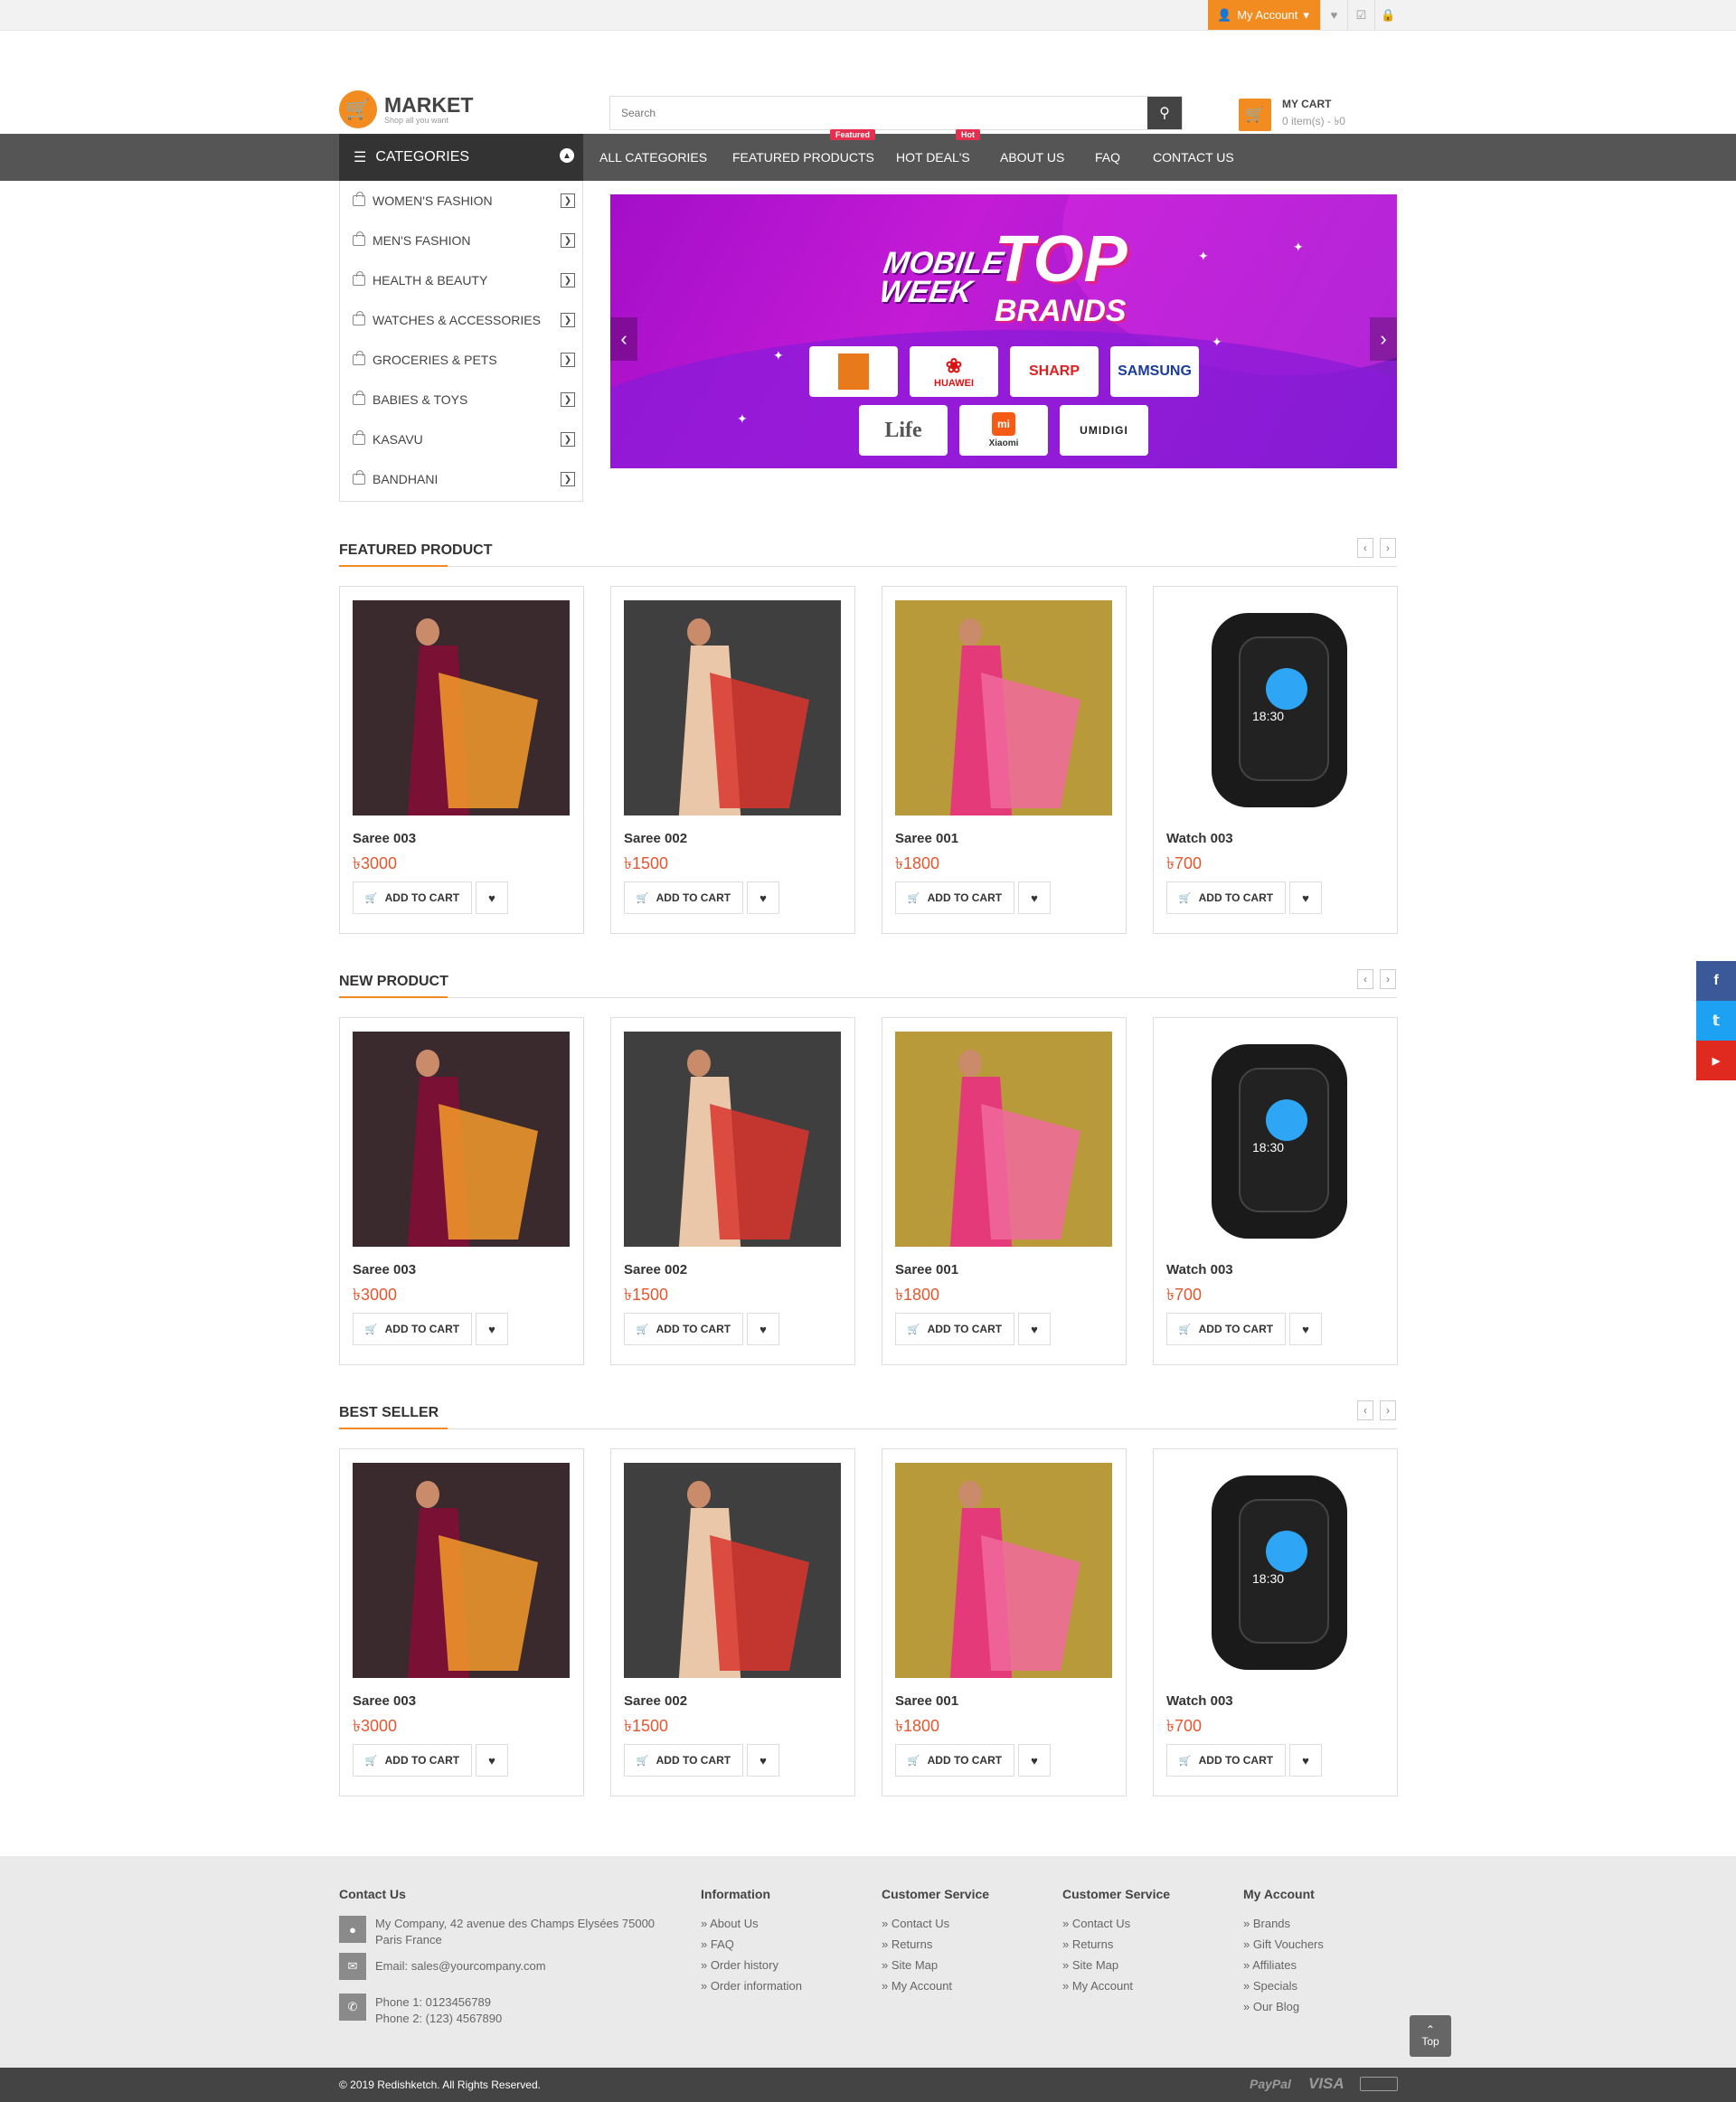 Image resolution: width=1736 pixels, height=2102 pixels. I want to click on nav-all-categories: ALL CATEGORIES, so click(653, 157).